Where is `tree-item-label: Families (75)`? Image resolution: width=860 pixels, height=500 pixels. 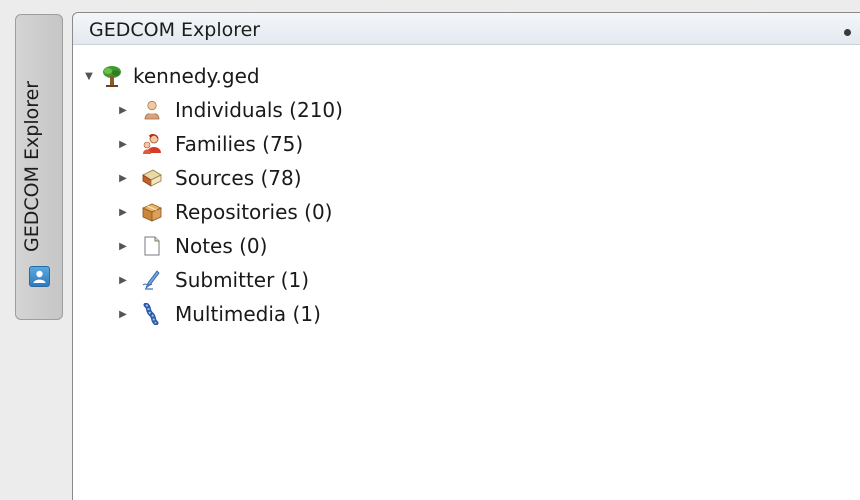 tree-item-label: Families (75) is located at coordinates (239, 144).